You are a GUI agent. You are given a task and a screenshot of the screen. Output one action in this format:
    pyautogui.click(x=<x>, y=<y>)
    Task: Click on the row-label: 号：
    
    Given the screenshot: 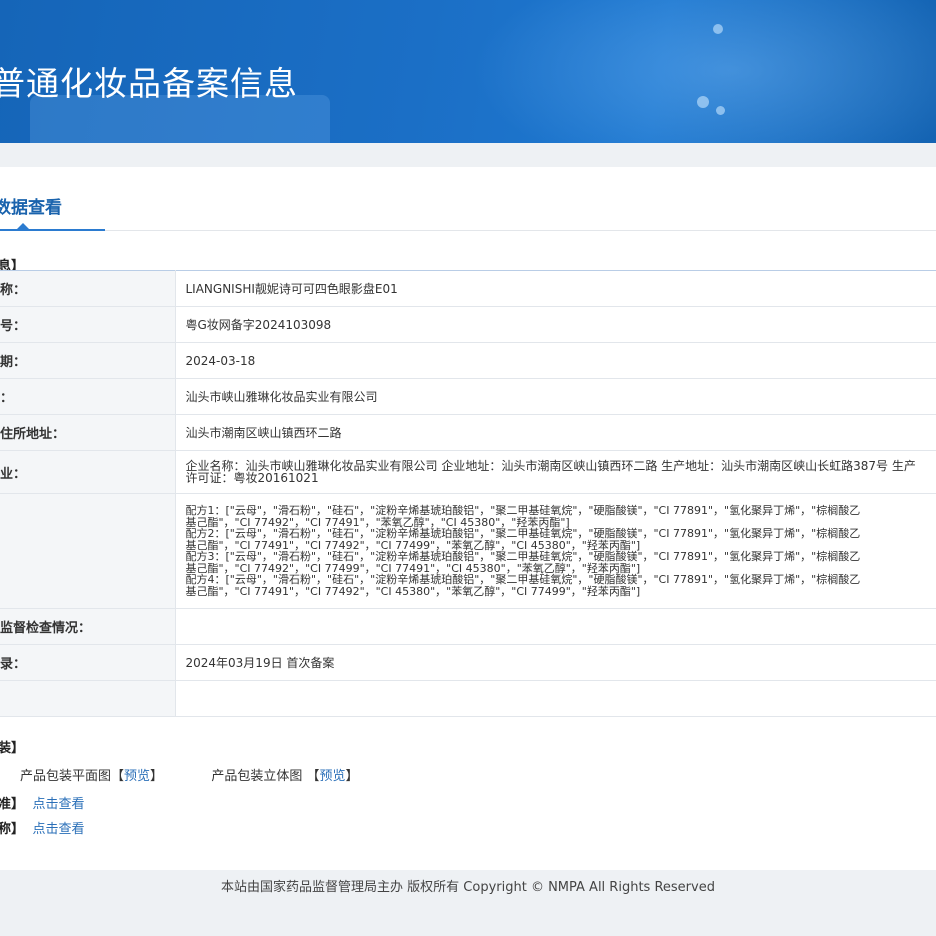 What is the action you would take?
    pyautogui.click(x=88, y=324)
    